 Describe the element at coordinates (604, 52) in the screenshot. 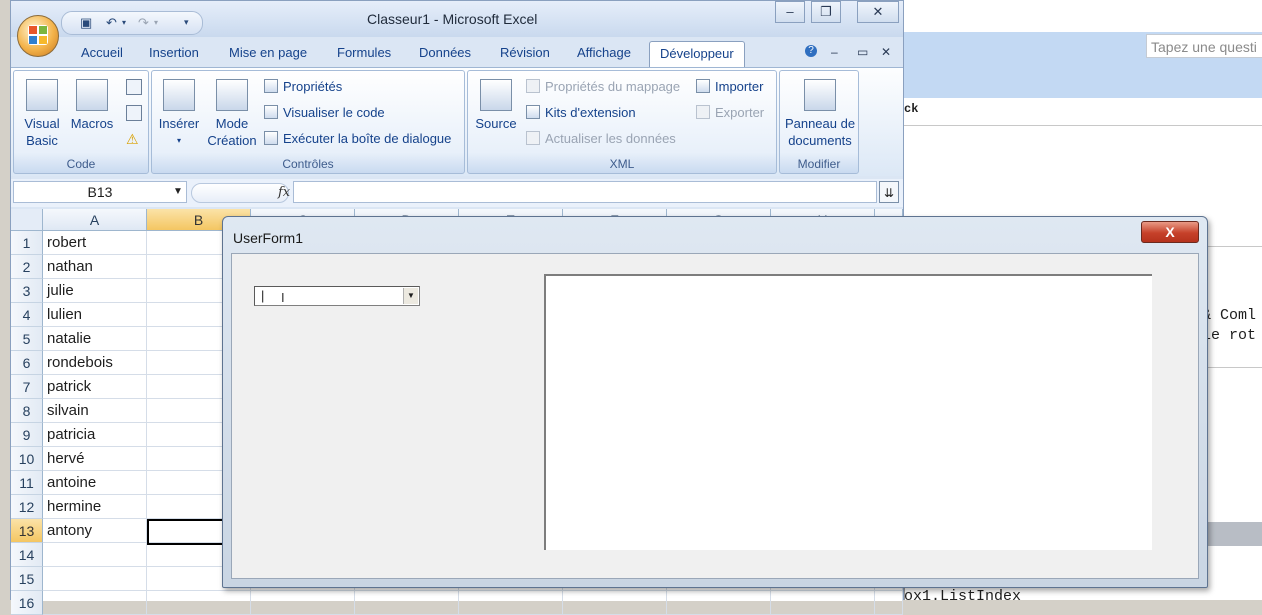

I see `tab-affichage: Affichage` at that location.